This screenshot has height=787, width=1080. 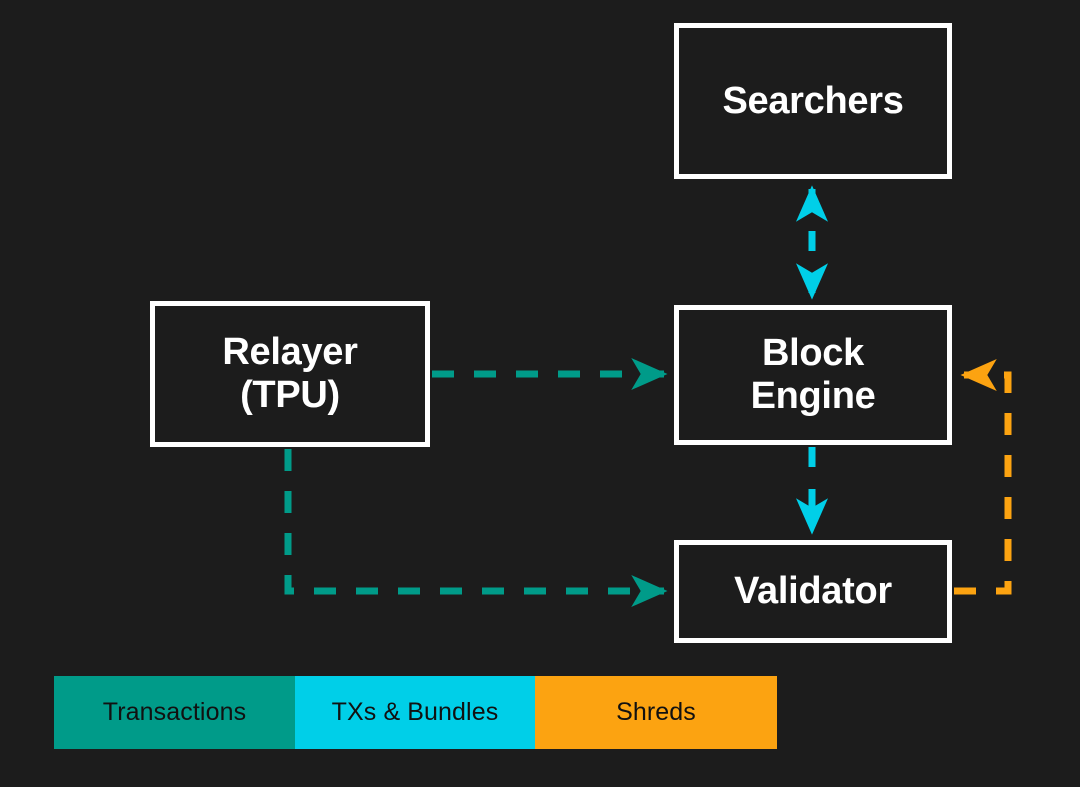 I want to click on node-relayer-label: Relayer (TPU), so click(x=290, y=373).